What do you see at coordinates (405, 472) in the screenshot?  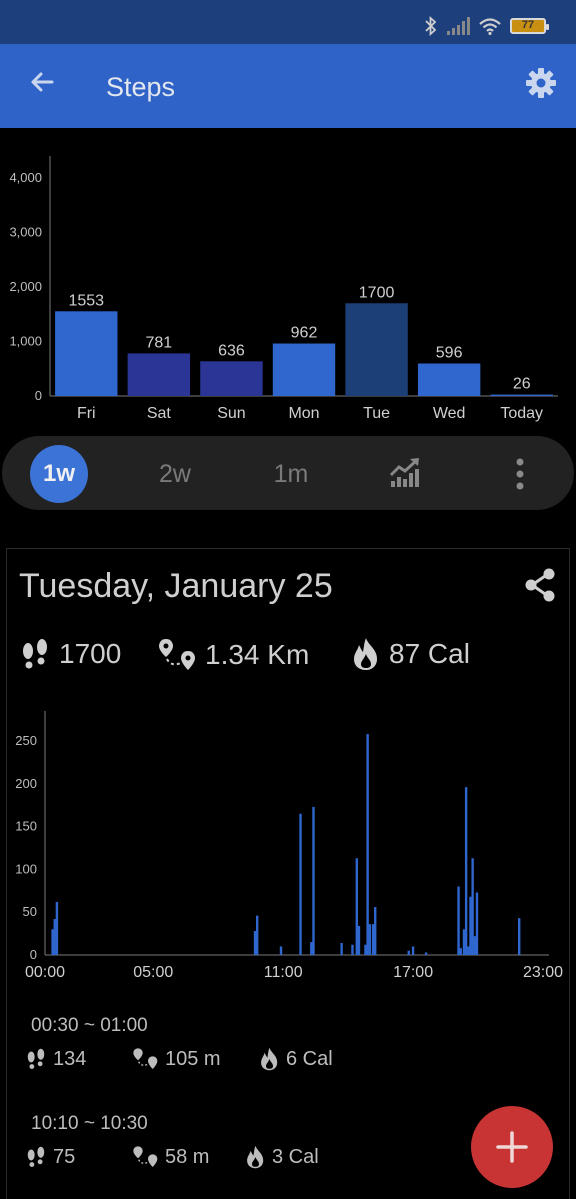 I see `trend-chart-icon` at bounding box center [405, 472].